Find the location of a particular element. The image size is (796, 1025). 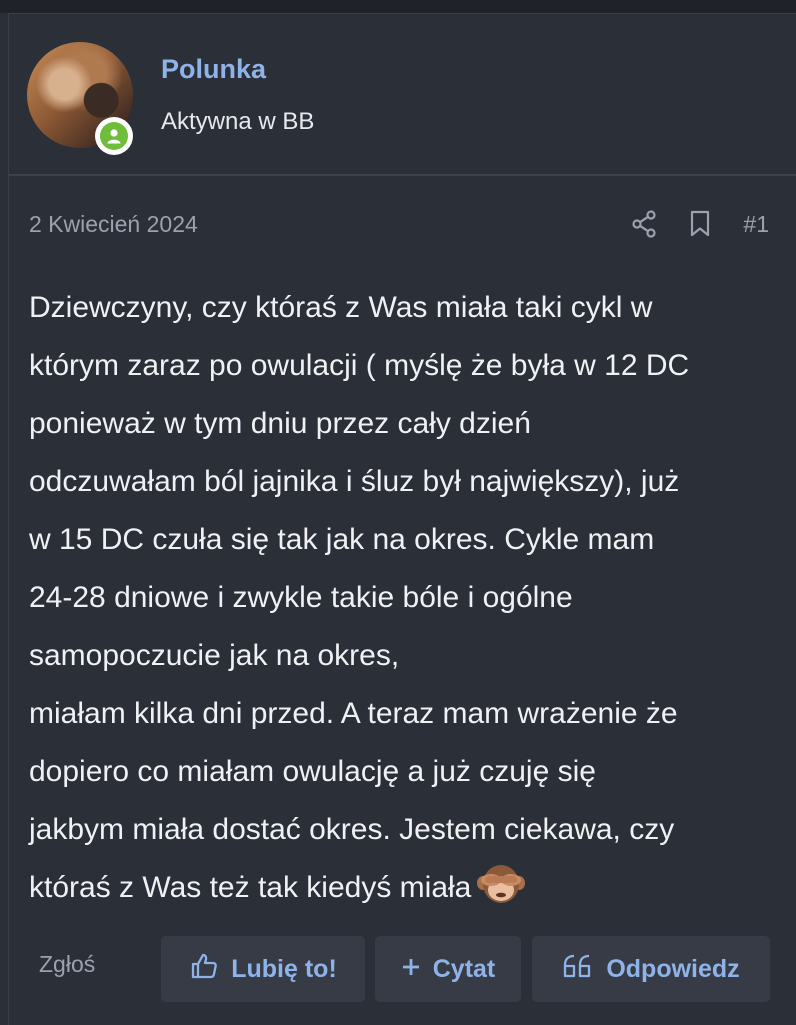

reply-button: Odpowiedz is located at coordinates (651, 969).